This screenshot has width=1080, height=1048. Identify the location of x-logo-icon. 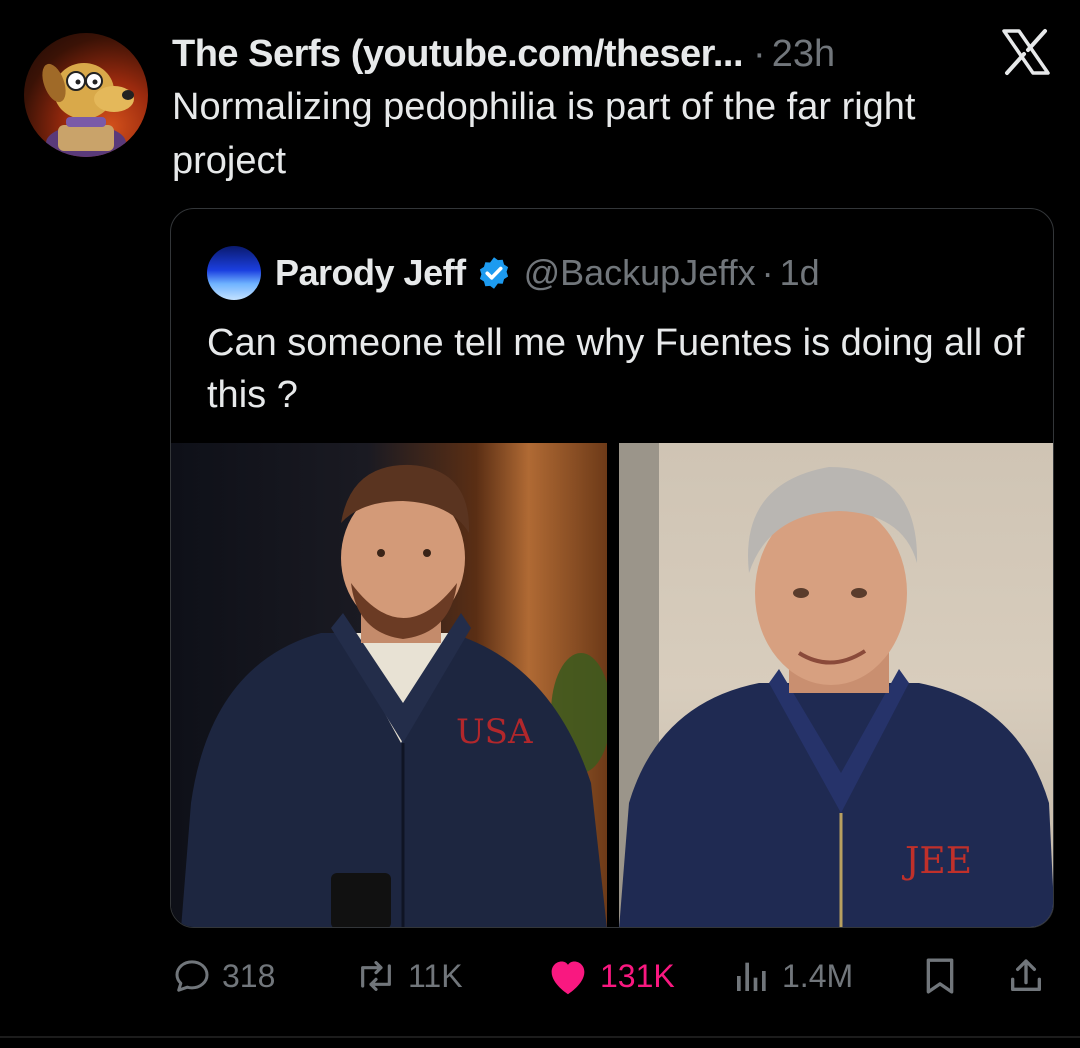
(1026, 52).